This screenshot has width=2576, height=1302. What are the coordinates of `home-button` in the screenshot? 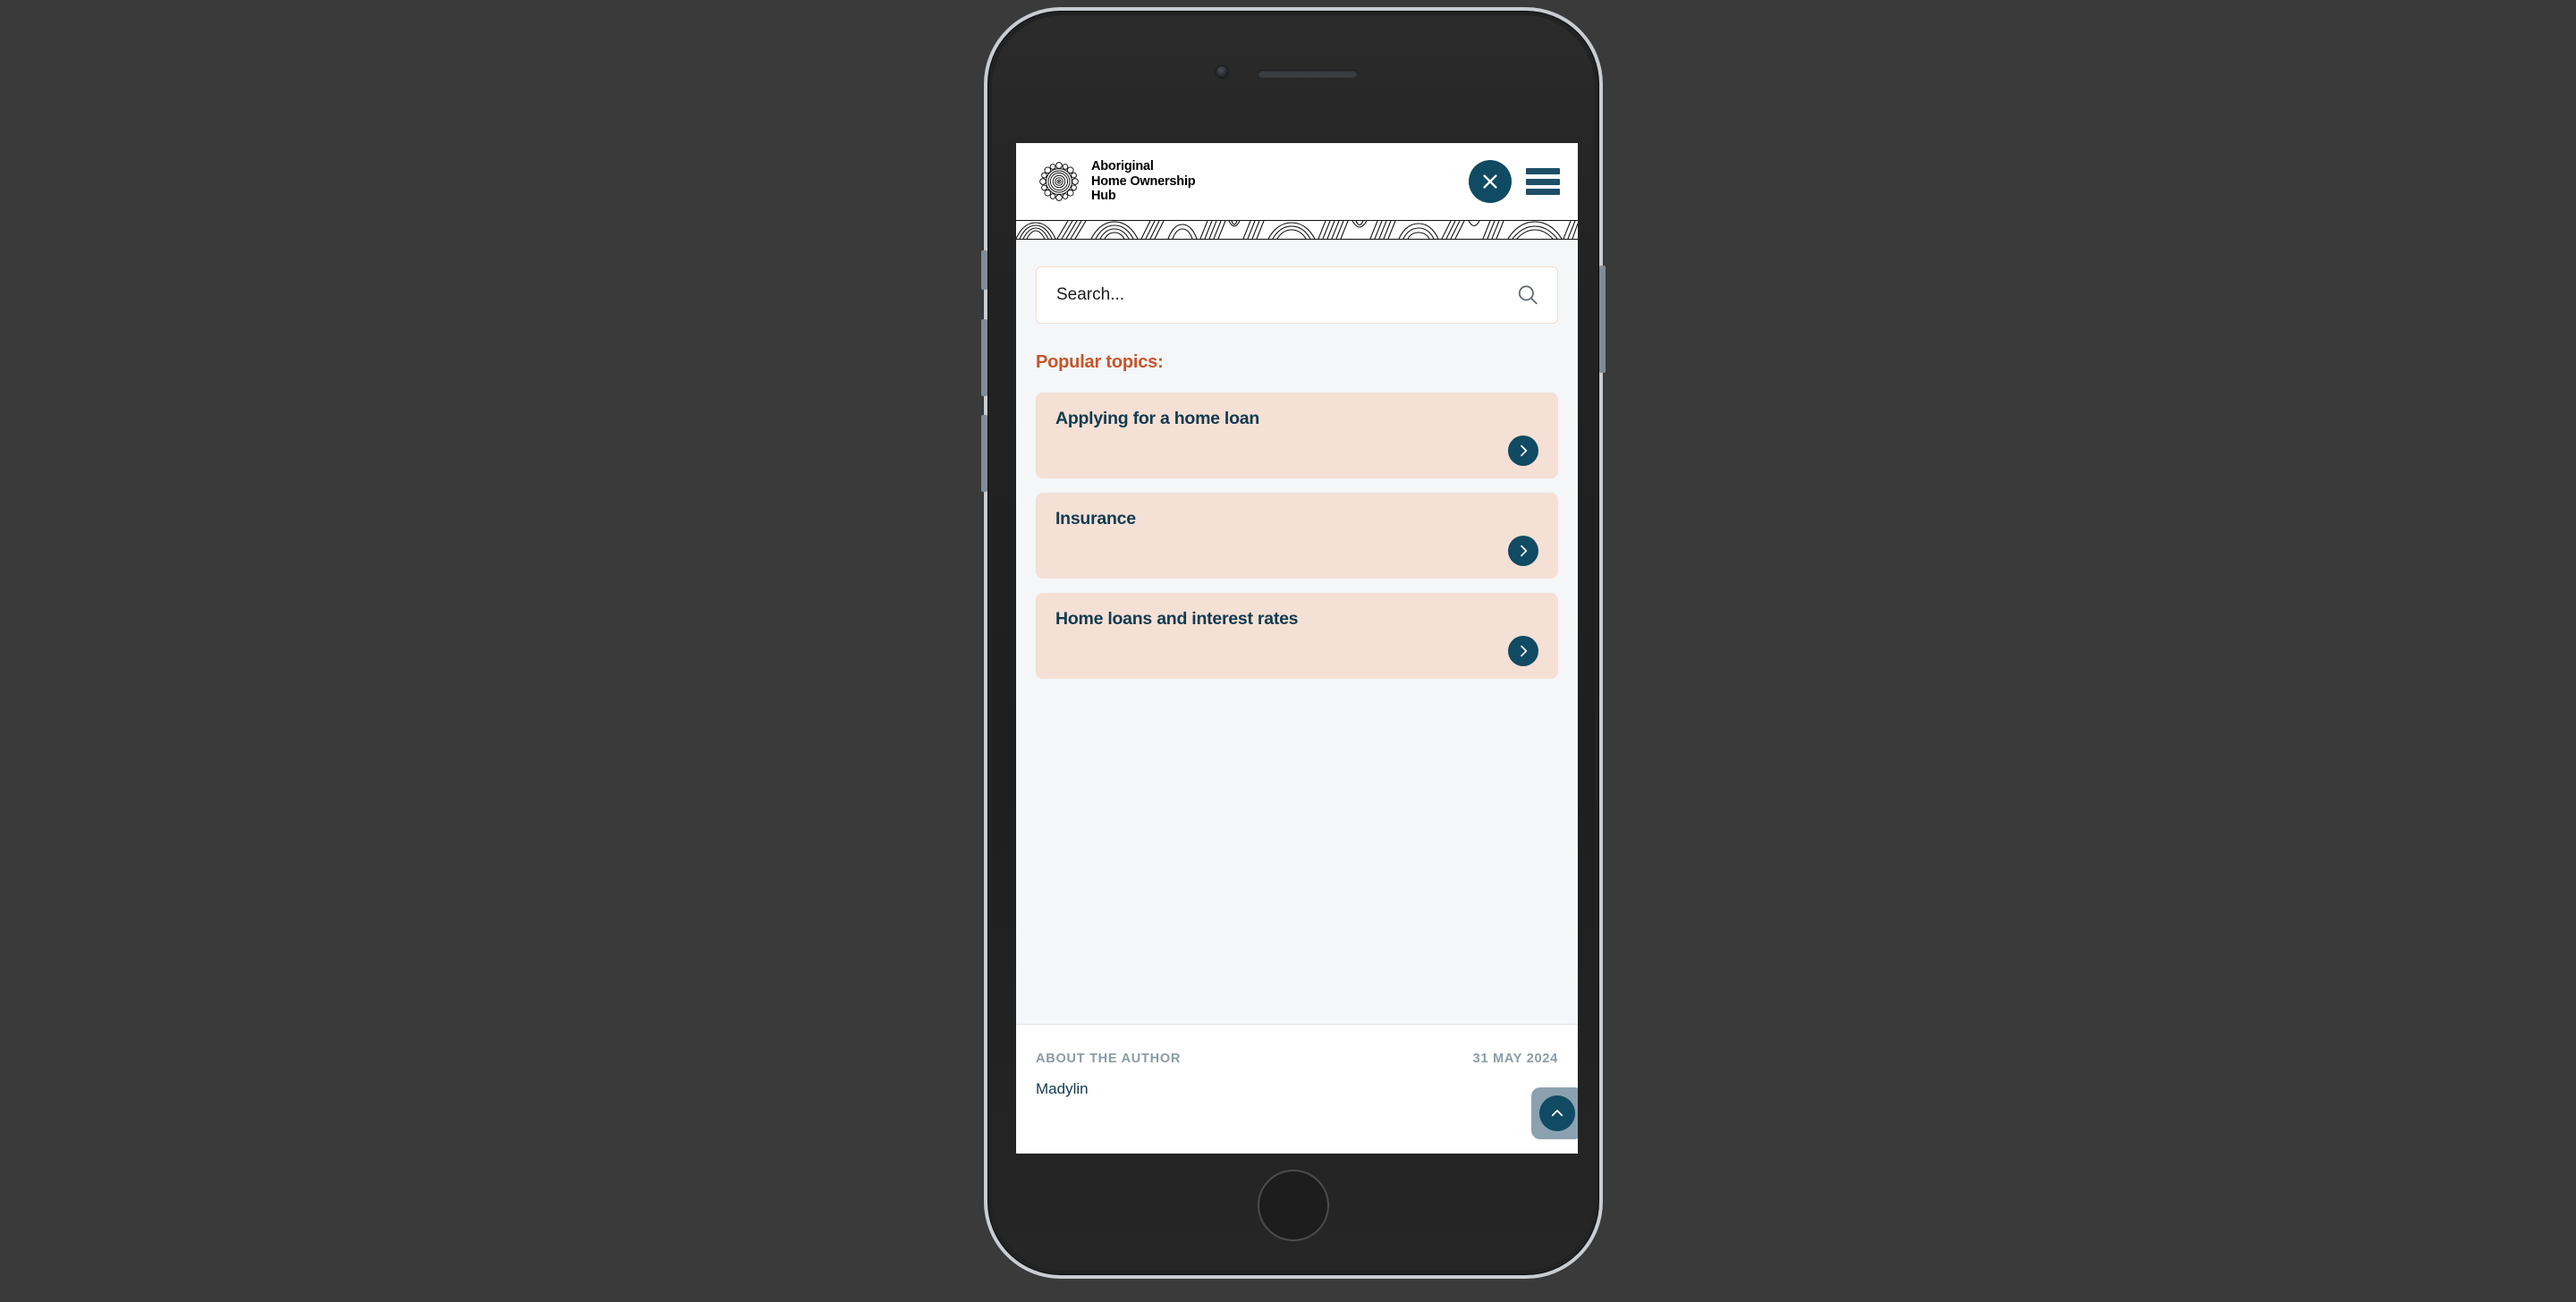 It's located at (1293, 1205).